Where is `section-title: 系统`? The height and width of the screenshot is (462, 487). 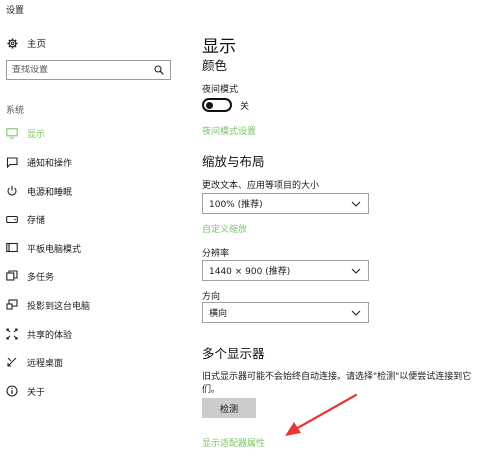
section-title: 系统 is located at coordinates (15, 111).